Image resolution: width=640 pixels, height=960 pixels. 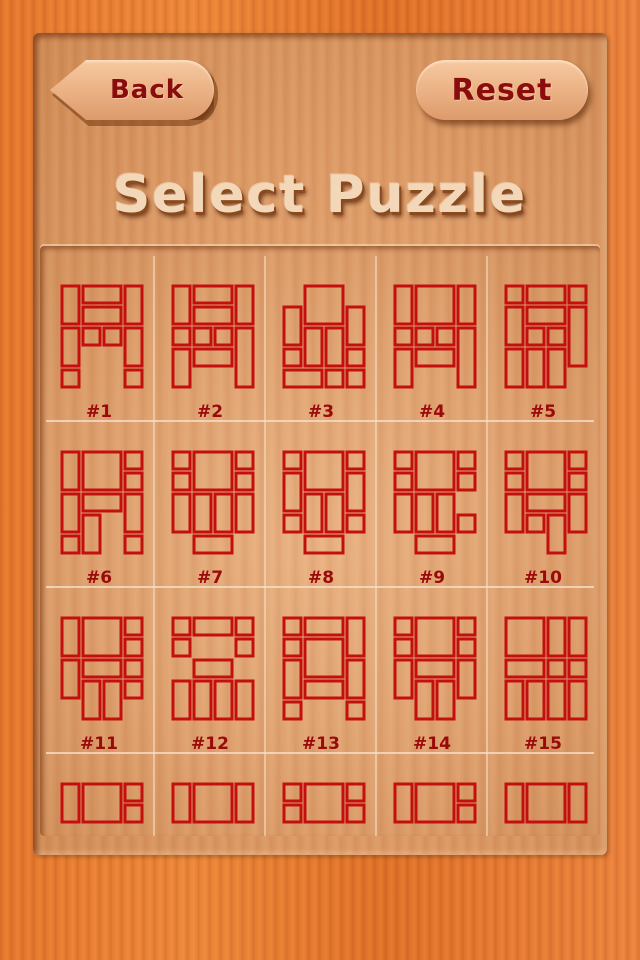 I want to click on puzzle-tile: #8, so click(x=321, y=505).